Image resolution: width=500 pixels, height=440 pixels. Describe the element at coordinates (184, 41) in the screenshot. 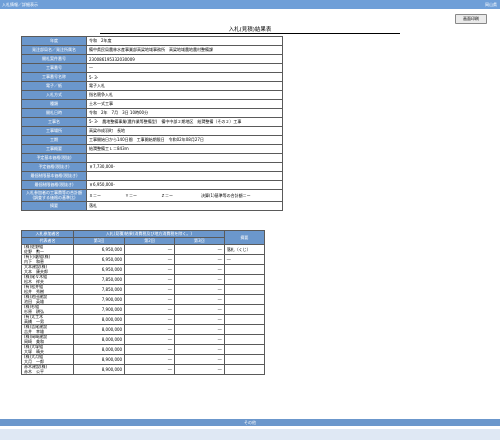

I see `detail-value: 令和 2年度` at that location.